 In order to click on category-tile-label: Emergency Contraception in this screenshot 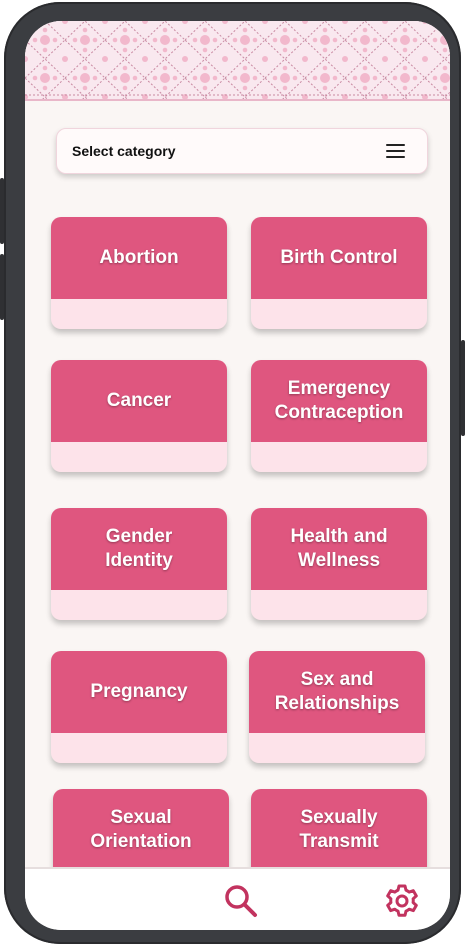, I will do `click(339, 400)`.